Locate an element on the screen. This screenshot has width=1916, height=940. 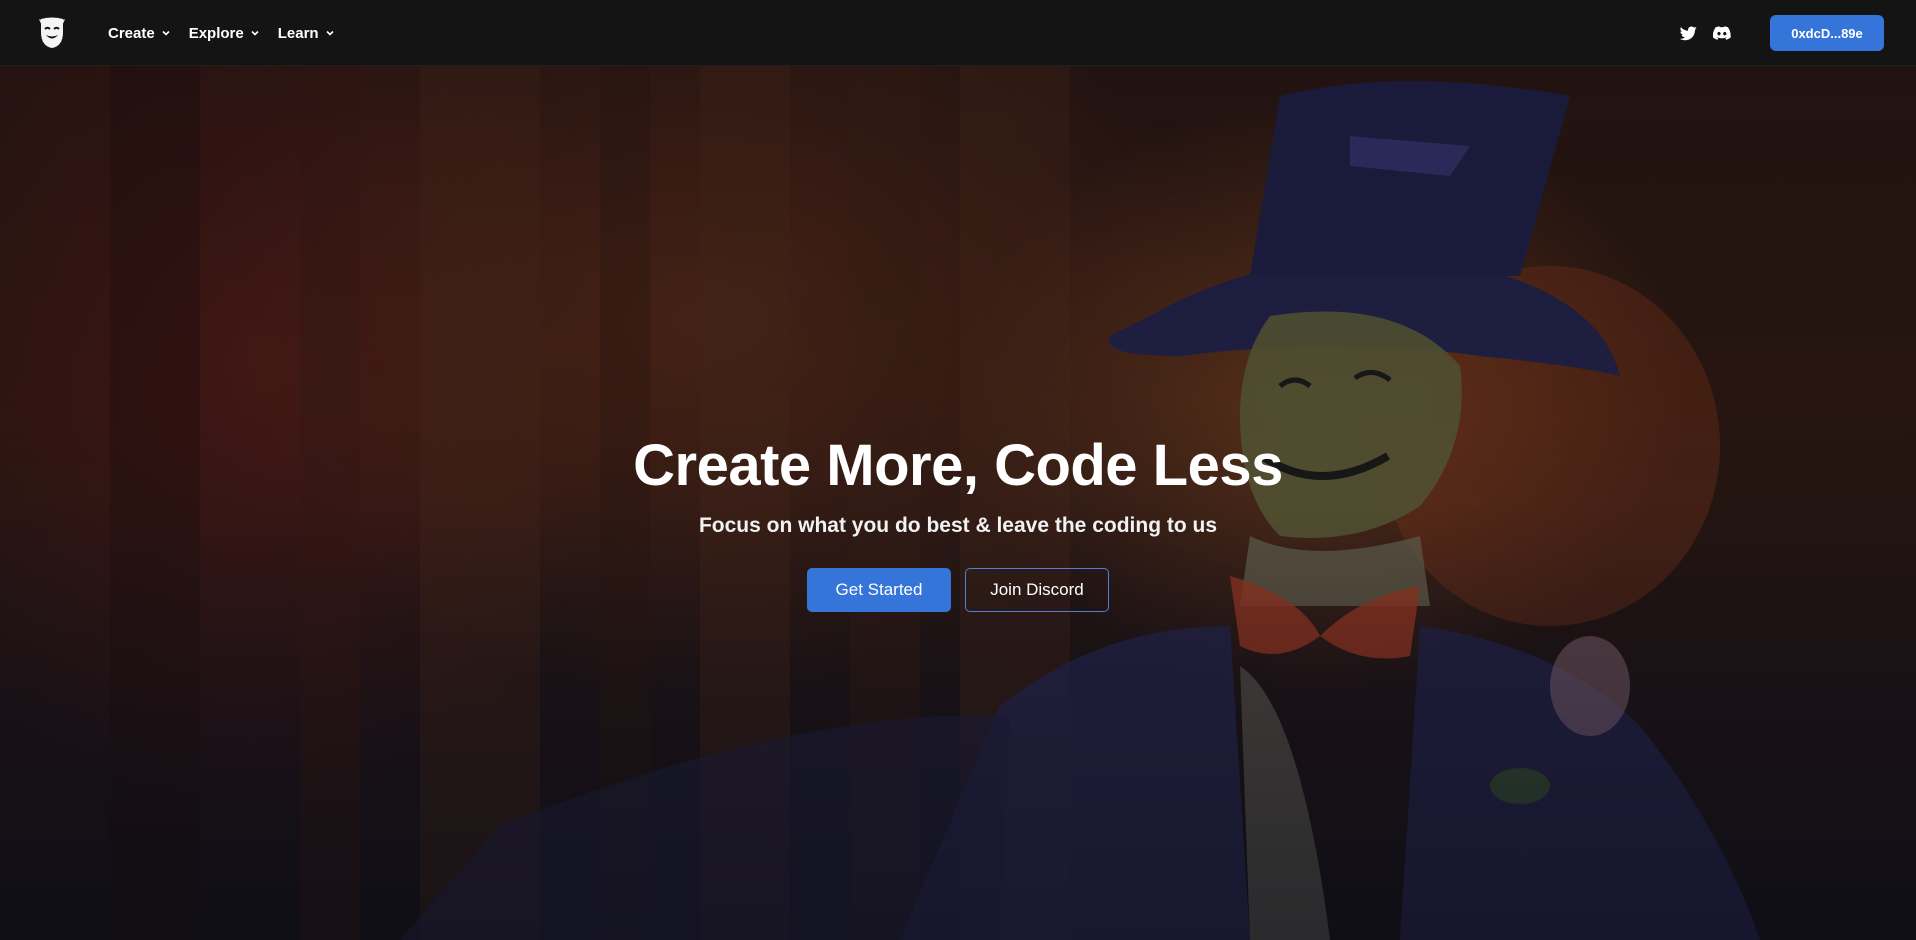
hero-buttons: Get Started Join Discord is located at coordinates (958, 590).